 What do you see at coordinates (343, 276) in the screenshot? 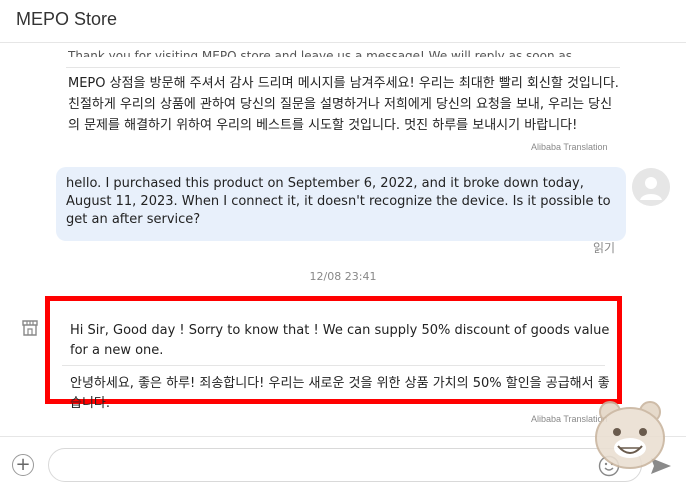
I see `message-timestamp: 12/08 23:41` at bounding box center [343, 276].